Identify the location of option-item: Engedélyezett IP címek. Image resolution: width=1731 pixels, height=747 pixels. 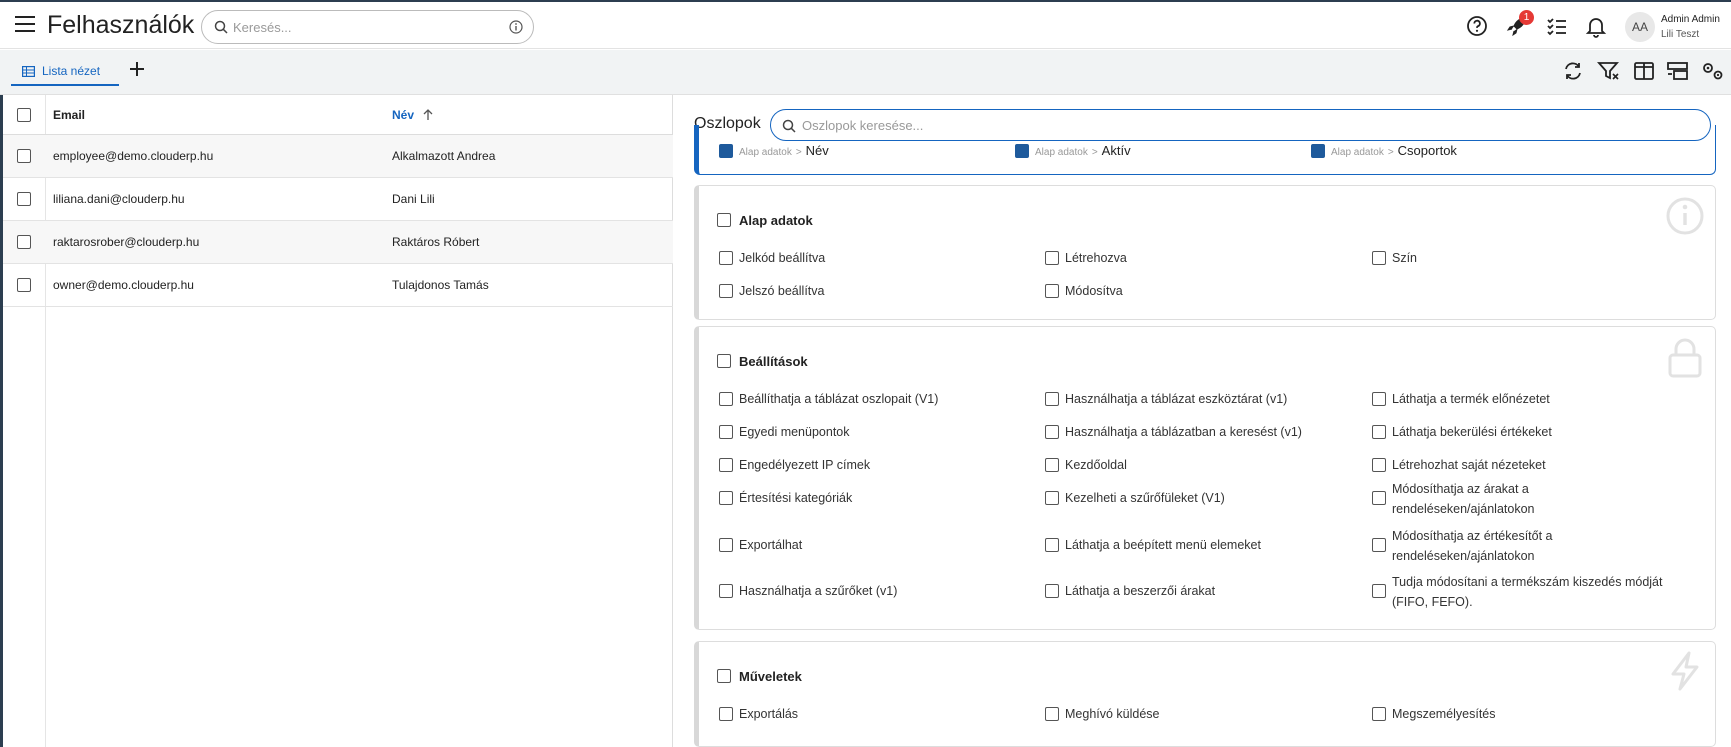
(869, 465).